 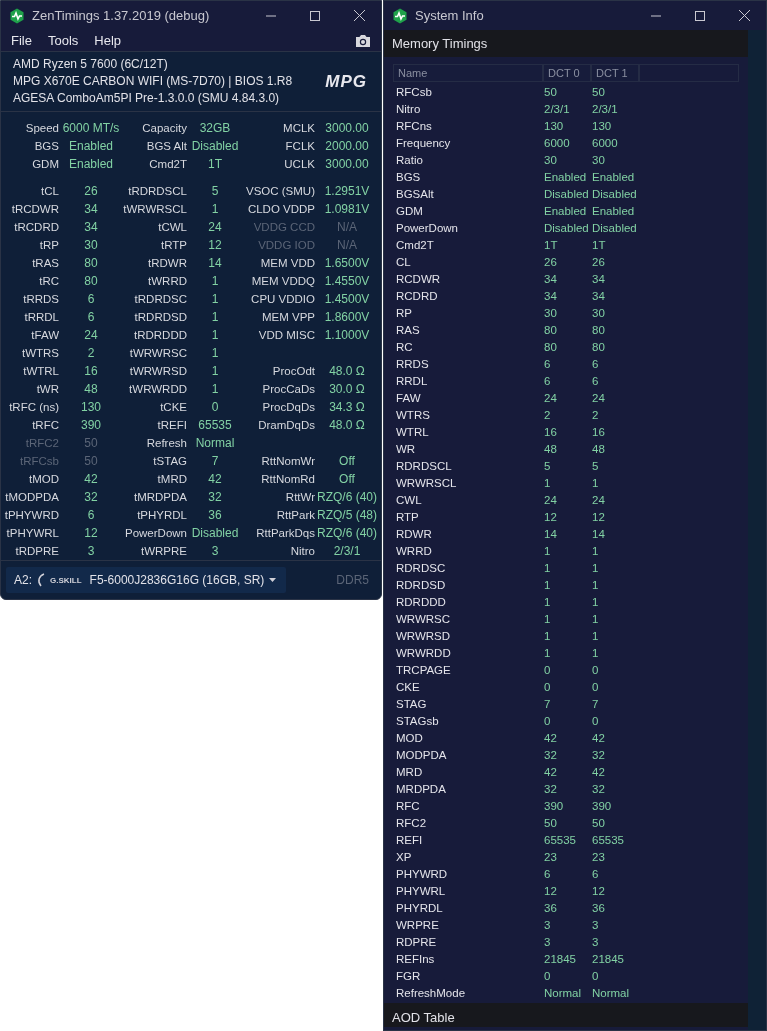 I want to click on table-cell-text: RP, so click(x=404, y=312).